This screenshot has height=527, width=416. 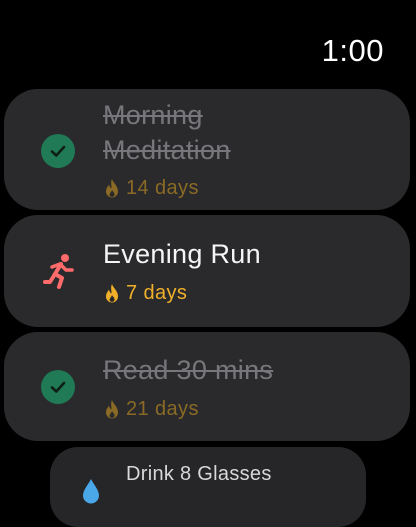 What do you see at coordinates (199, 474) in the screenshot?
I see `habit-title: Drink 8 Glasses` at bounding box center [199, 474].